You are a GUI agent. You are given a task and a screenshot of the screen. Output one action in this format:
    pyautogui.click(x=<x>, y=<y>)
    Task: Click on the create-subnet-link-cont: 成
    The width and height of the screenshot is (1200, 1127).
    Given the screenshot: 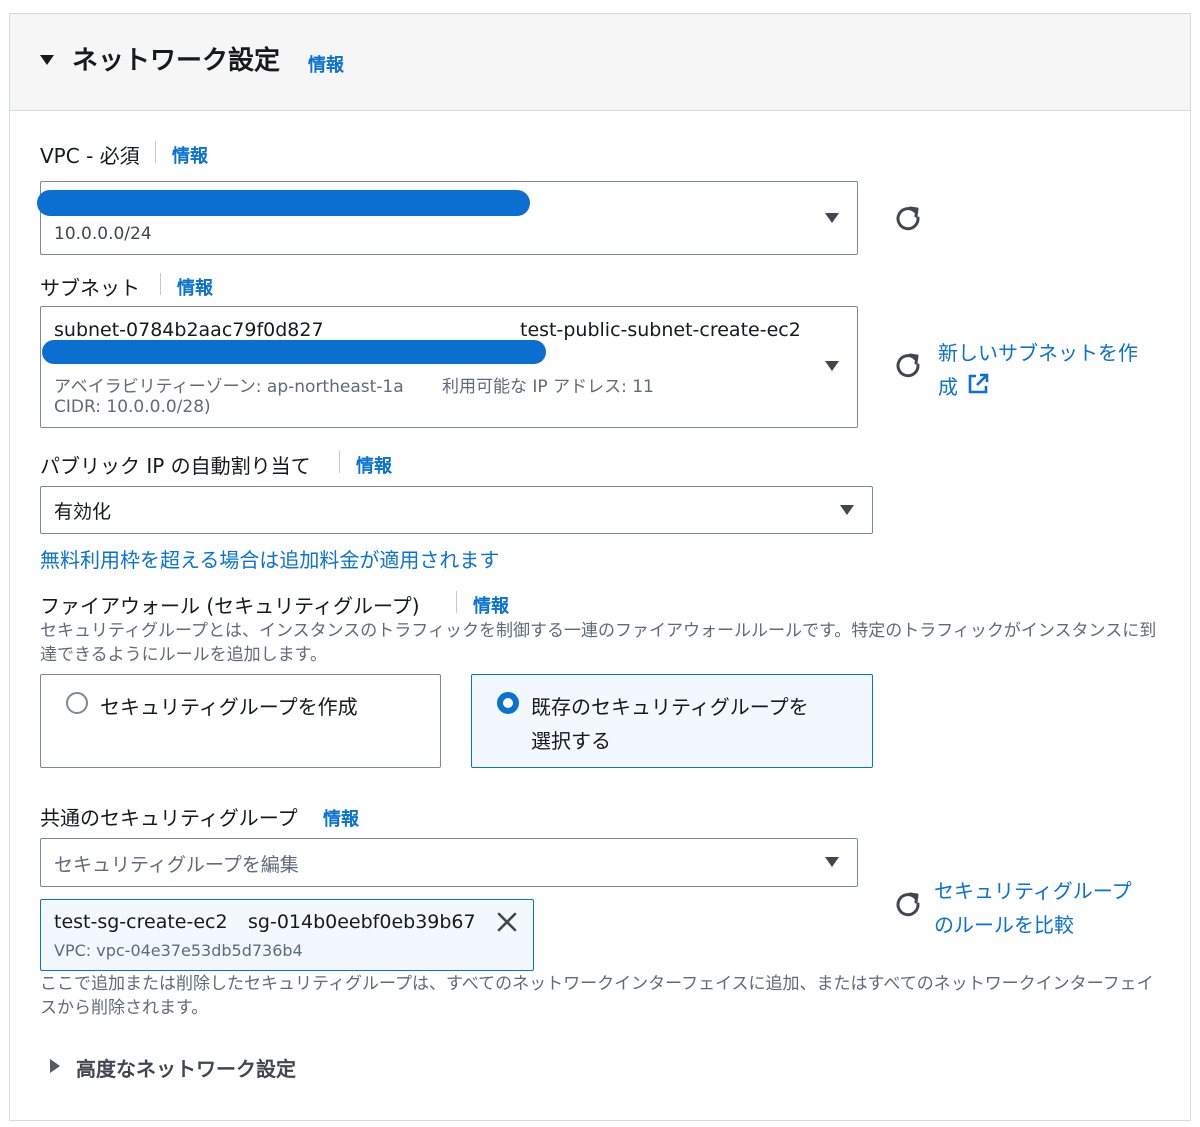 What is the action you would take?
    pyautogui.click(x=948, y=385)
    